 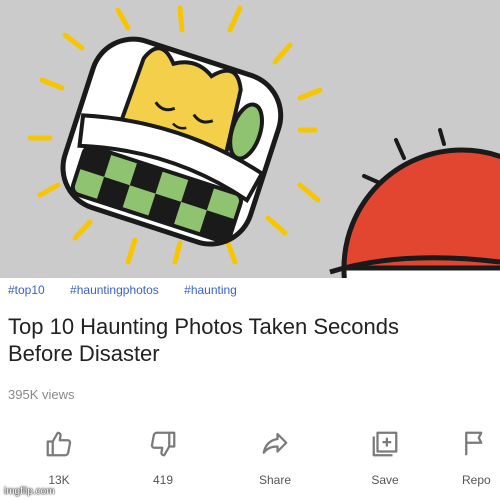 What do you see at coordinates (474, 443) in the screenshot?
I see `flag-icon` at bounding box center [474, 443].